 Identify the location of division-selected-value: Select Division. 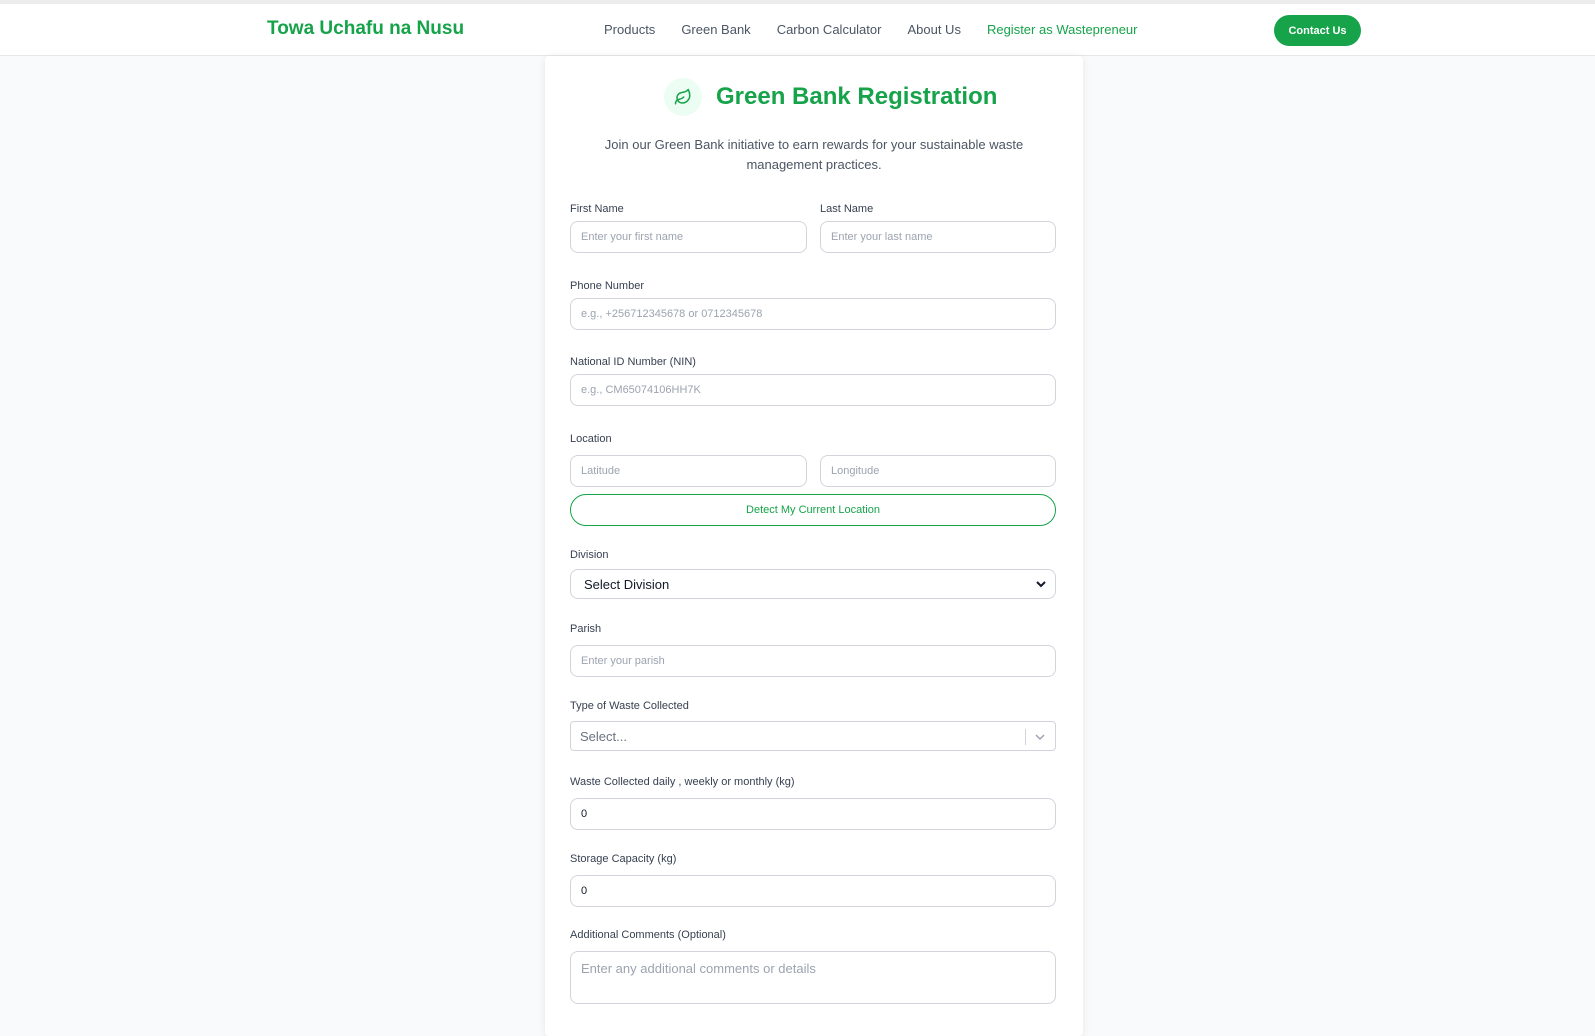
(627, 584).